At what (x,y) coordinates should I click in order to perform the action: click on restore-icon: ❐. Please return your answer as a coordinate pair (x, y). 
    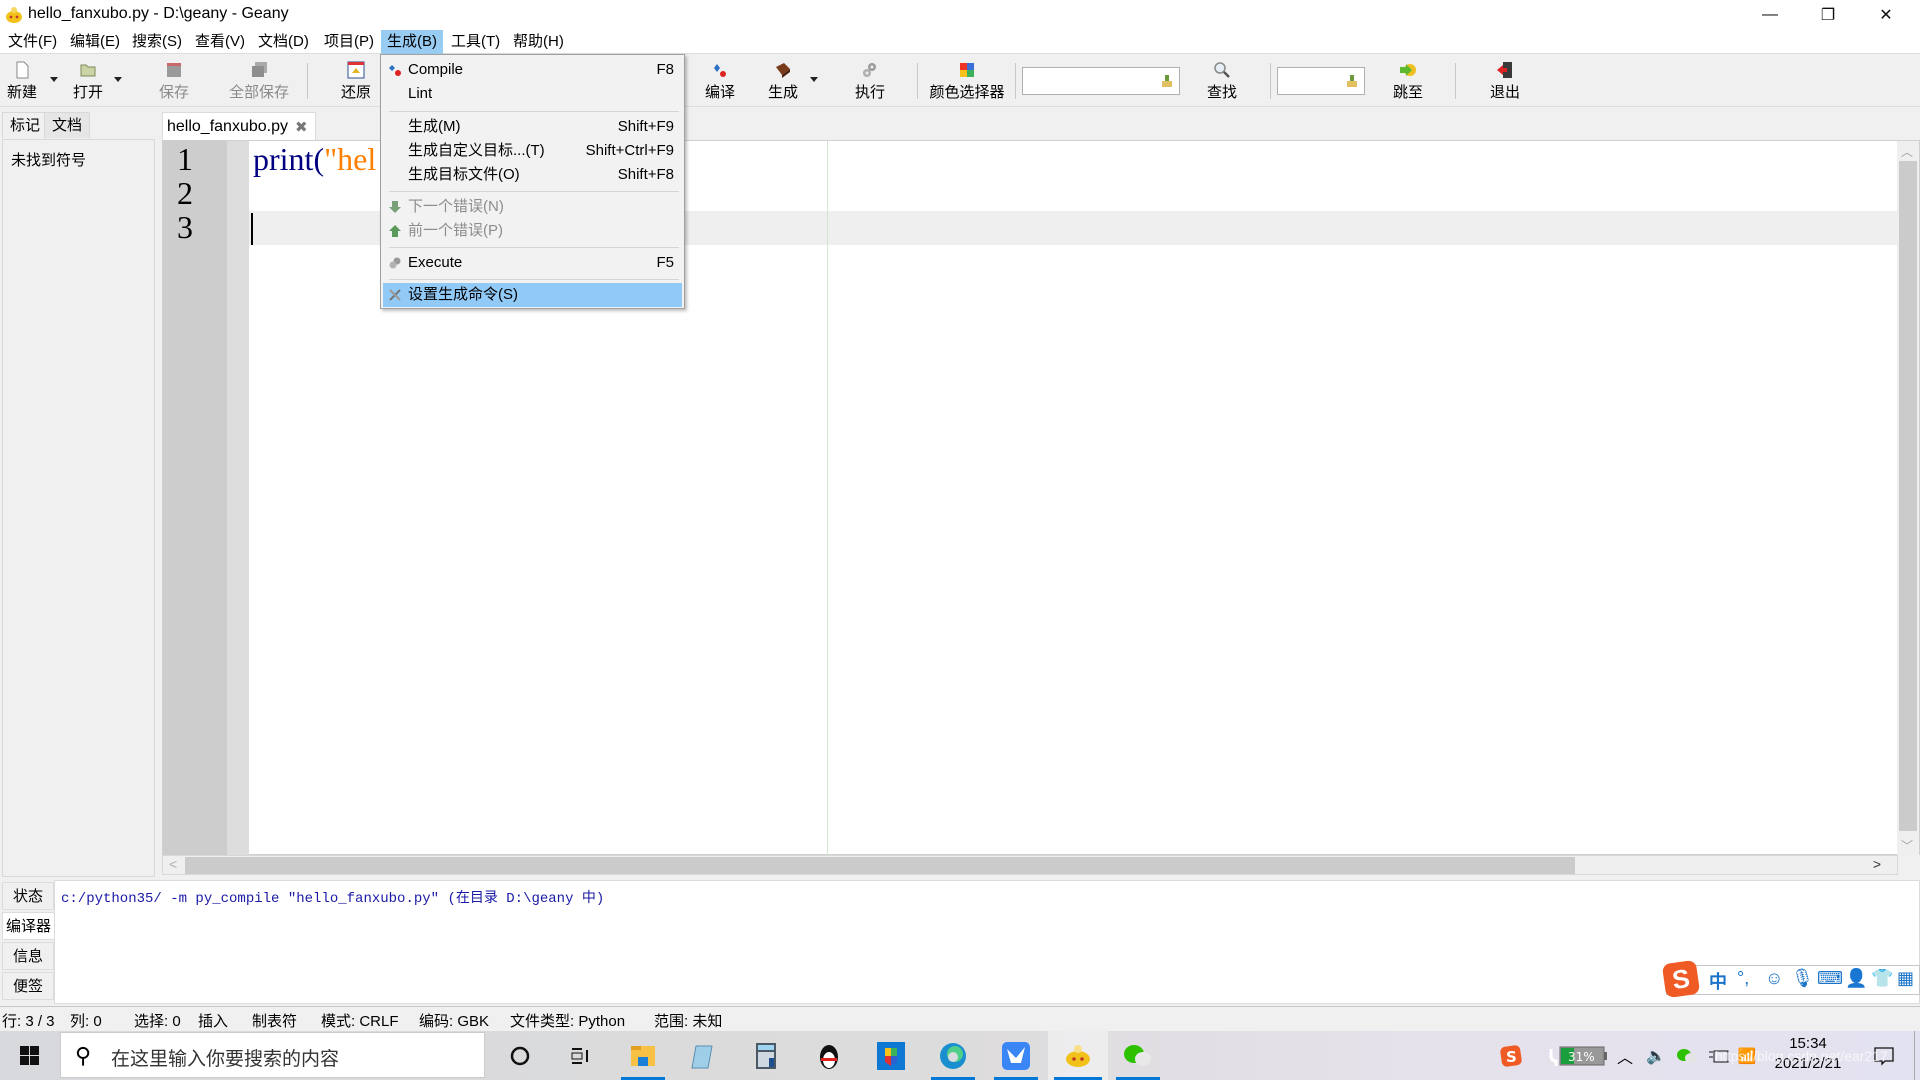
    Looking at the image, I should click on (1828, 15).